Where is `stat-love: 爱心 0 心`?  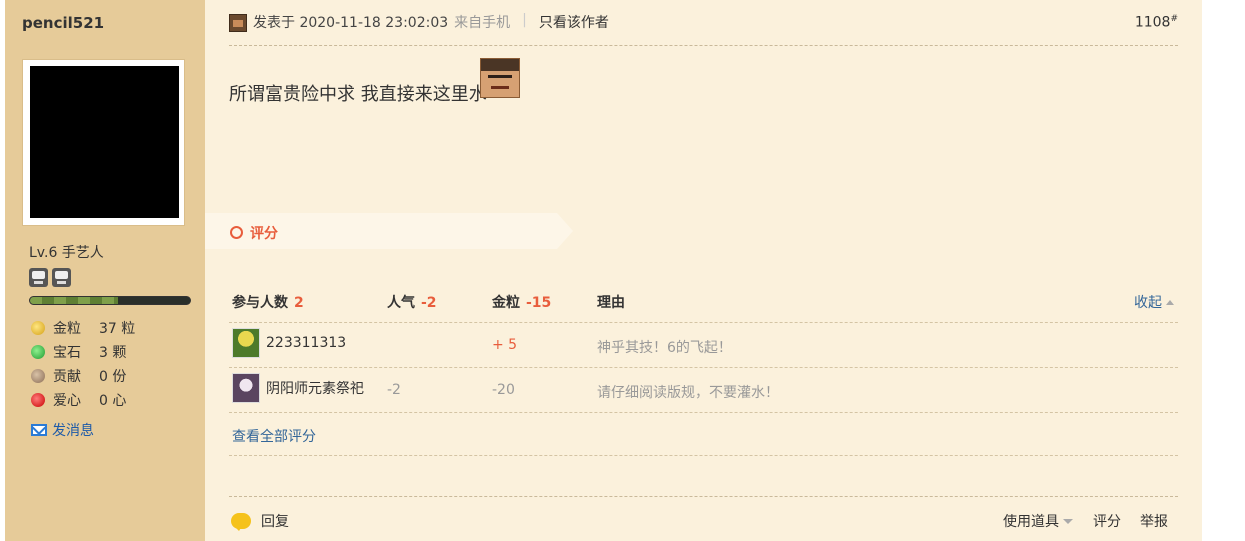
stat-love: 爱心 0 心 is located at coordinates (83, 400).